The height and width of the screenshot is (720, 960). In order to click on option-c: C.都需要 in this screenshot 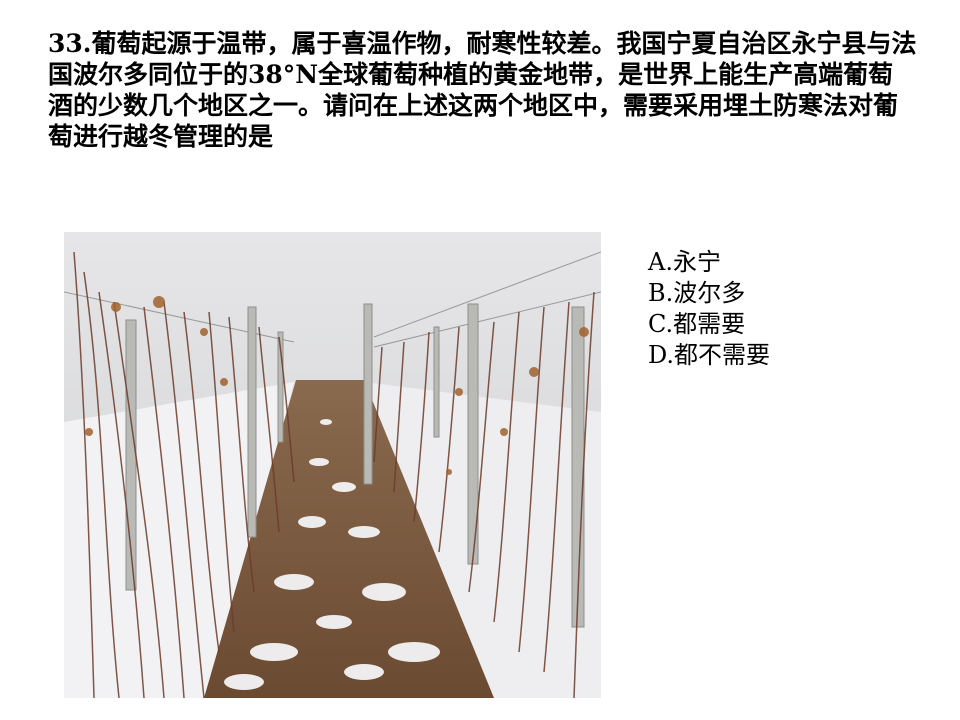, I will do `click(793, 324)`.